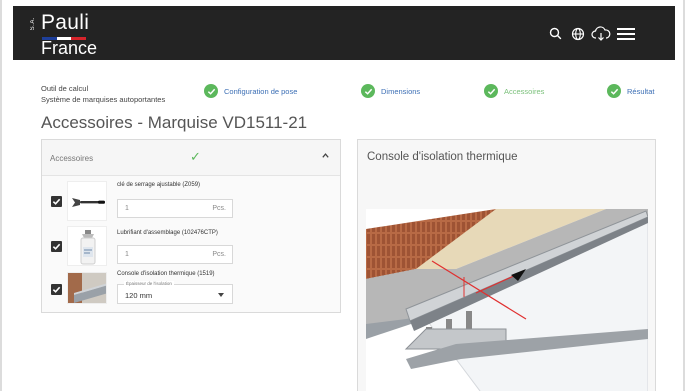 The image size is (685, 391). Describe the element at coordinates (401, 91) in the screenshot. I see `step-label: Dimensions` at that location.